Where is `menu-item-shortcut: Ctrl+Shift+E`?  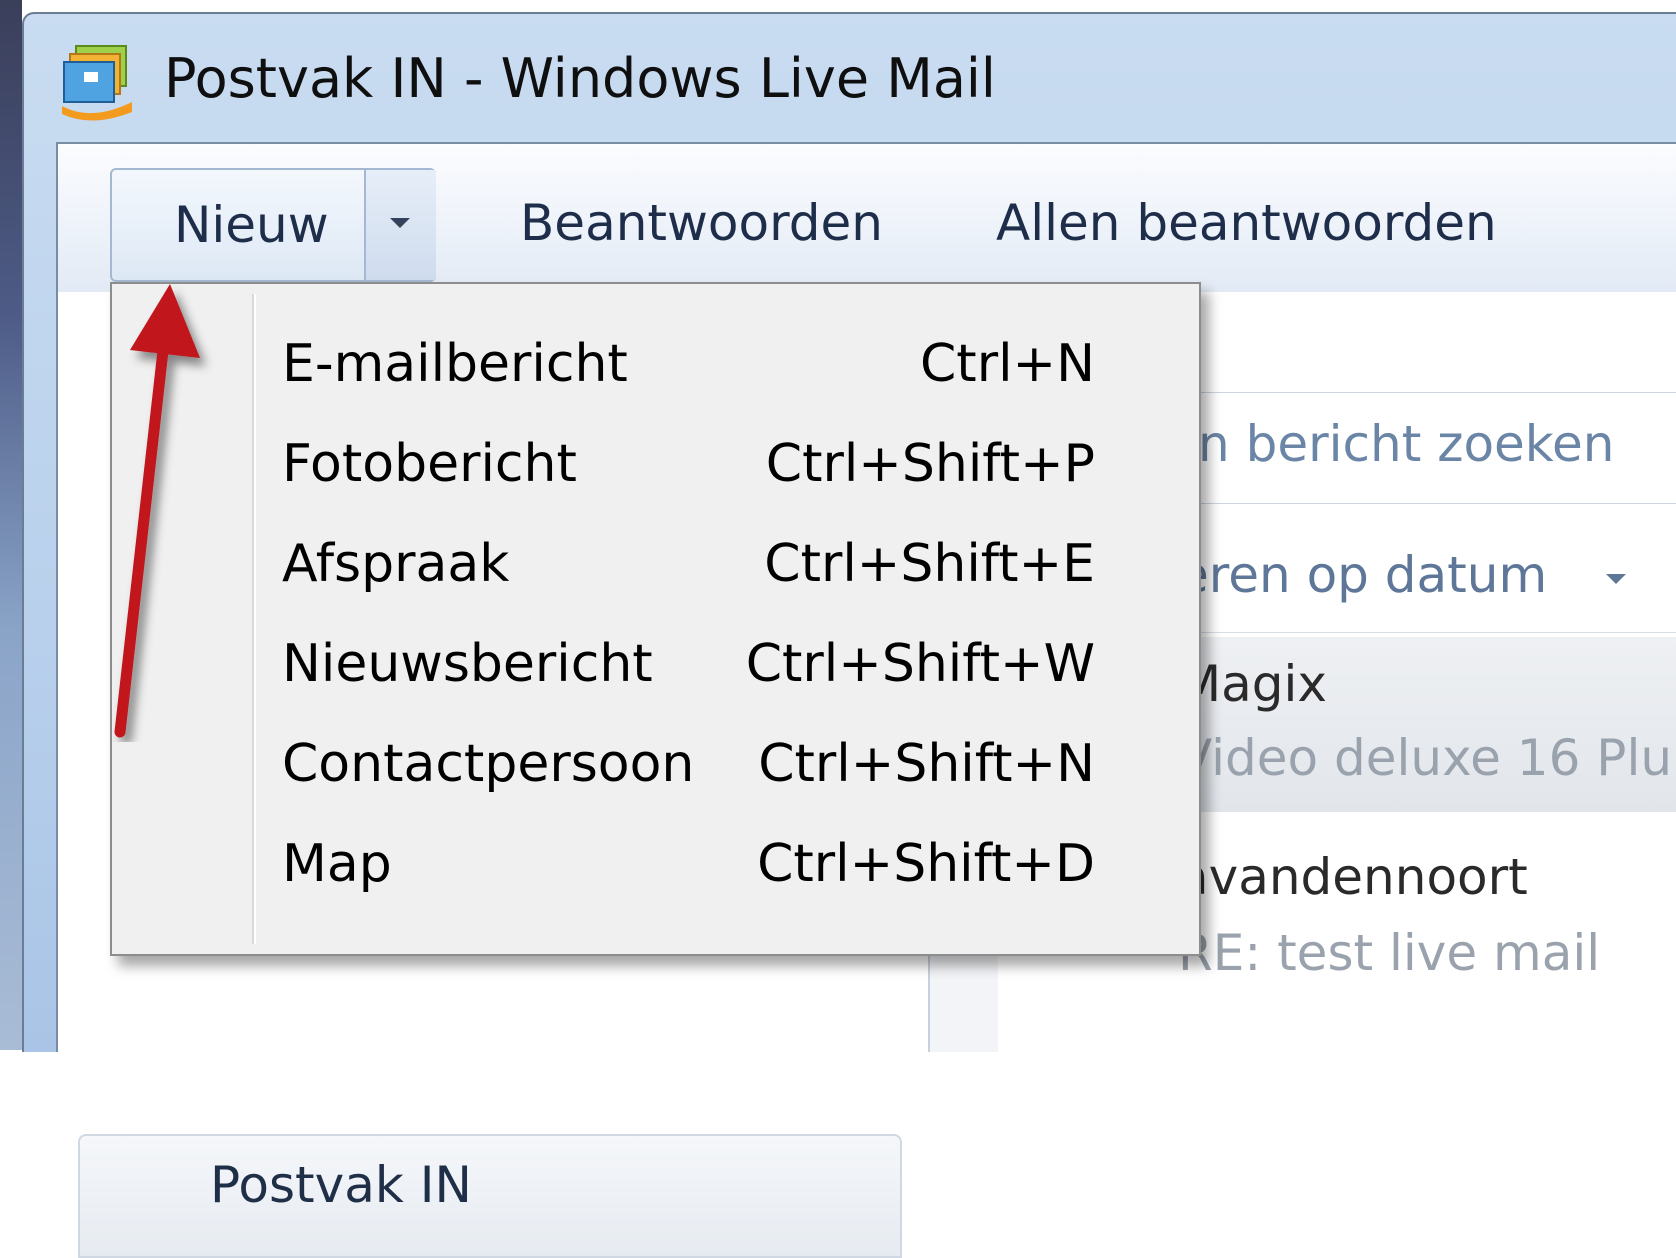
menu-item-shortcut: Ctrl+Shift+E is located at coordinates (929, 564).